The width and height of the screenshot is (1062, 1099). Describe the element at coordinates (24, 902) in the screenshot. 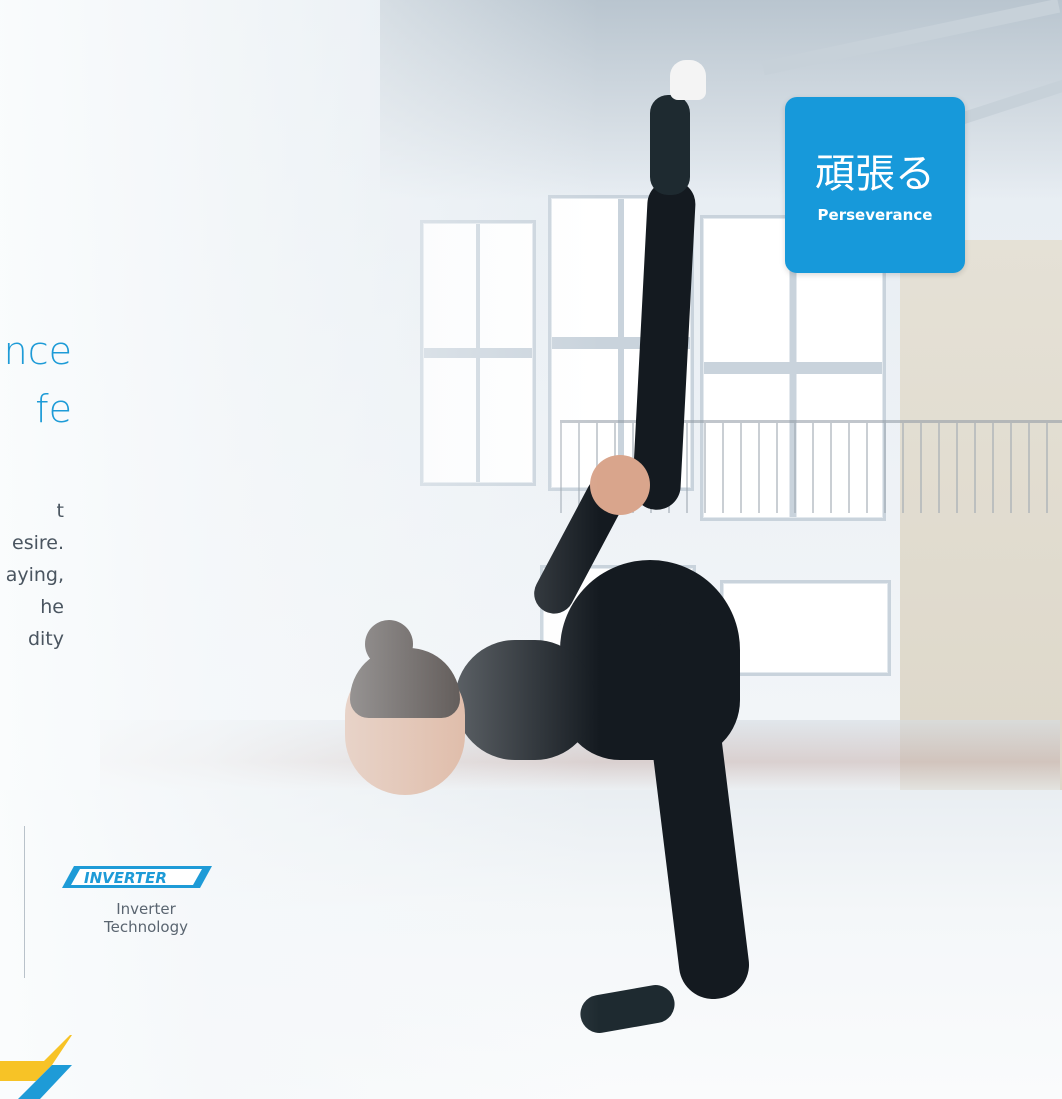

I see `feature-divider` at that location.